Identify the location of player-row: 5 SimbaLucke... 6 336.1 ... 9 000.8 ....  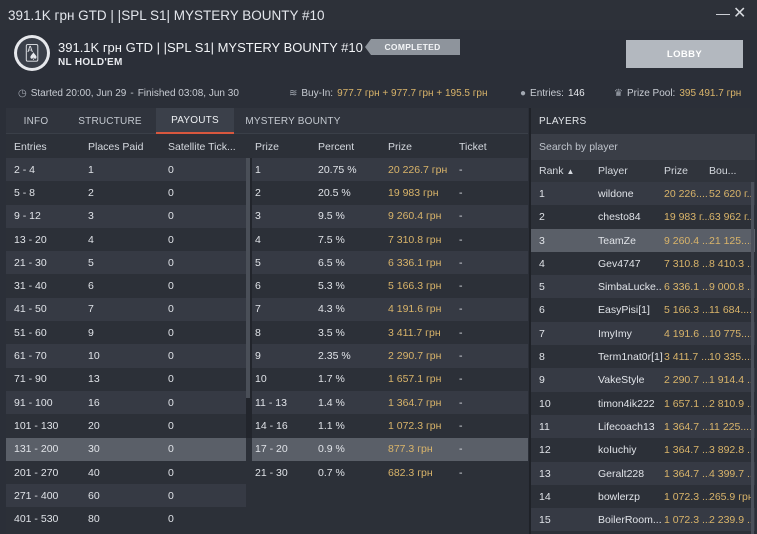
(643, 287).